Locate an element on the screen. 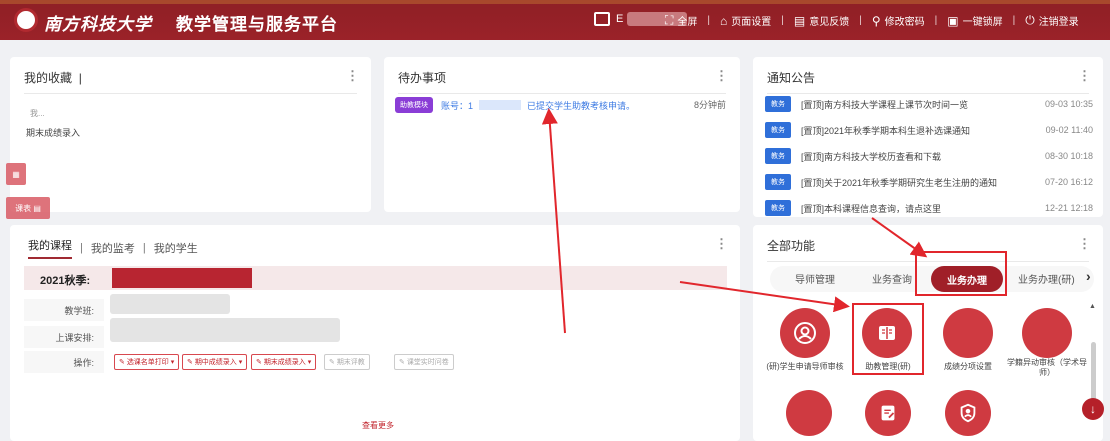  arrow-to-pending is located at coordinates (553, 221).